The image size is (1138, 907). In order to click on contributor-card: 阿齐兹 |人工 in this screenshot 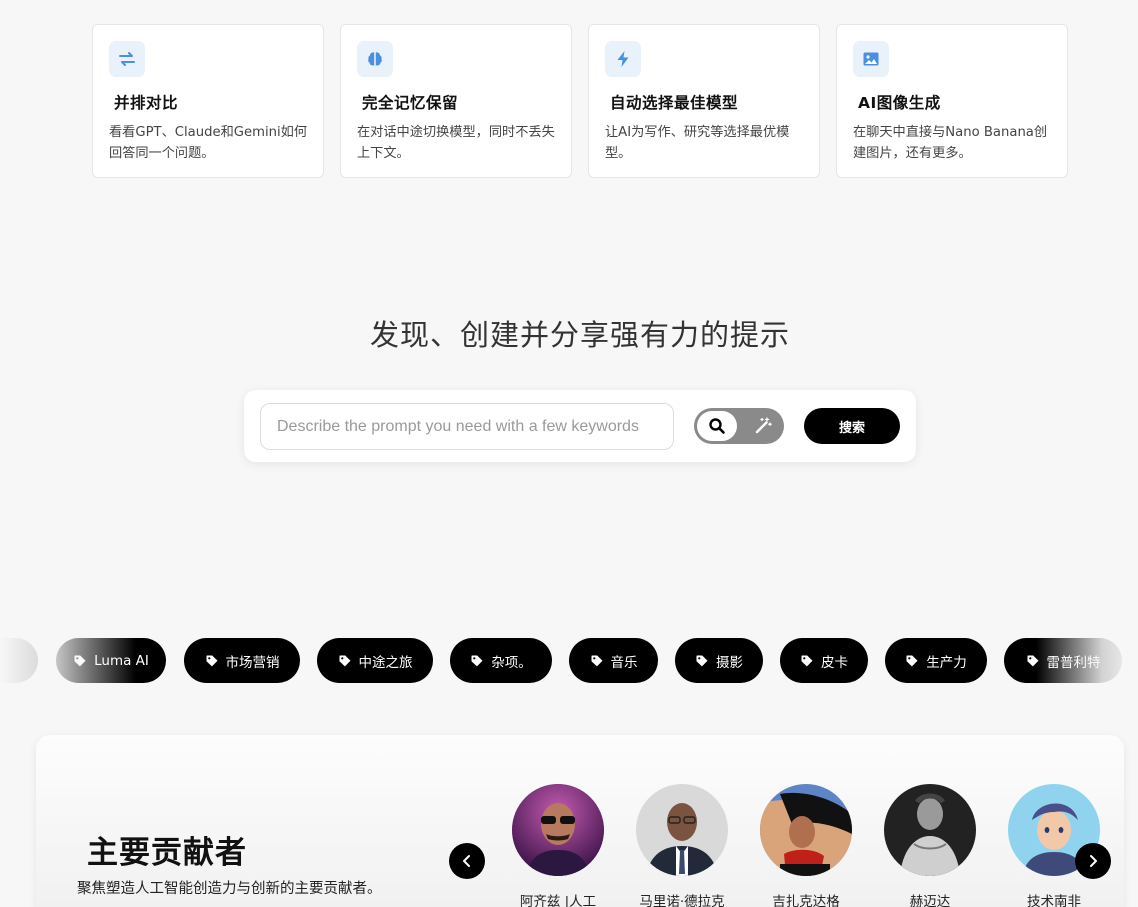, I will do `click(558, 845)`.